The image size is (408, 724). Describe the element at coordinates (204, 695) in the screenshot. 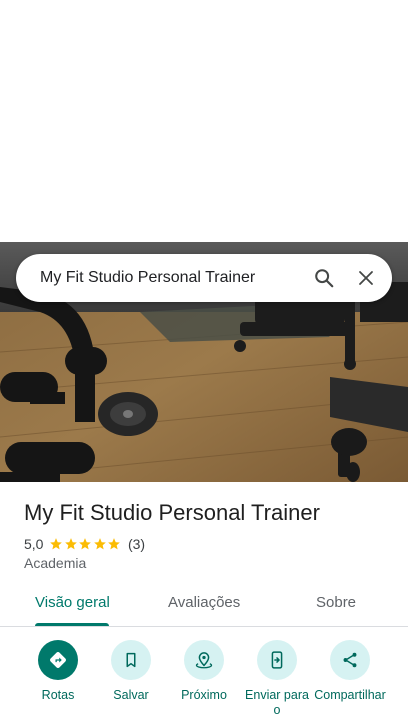

I see `nearby-label: Próximo` at that location.